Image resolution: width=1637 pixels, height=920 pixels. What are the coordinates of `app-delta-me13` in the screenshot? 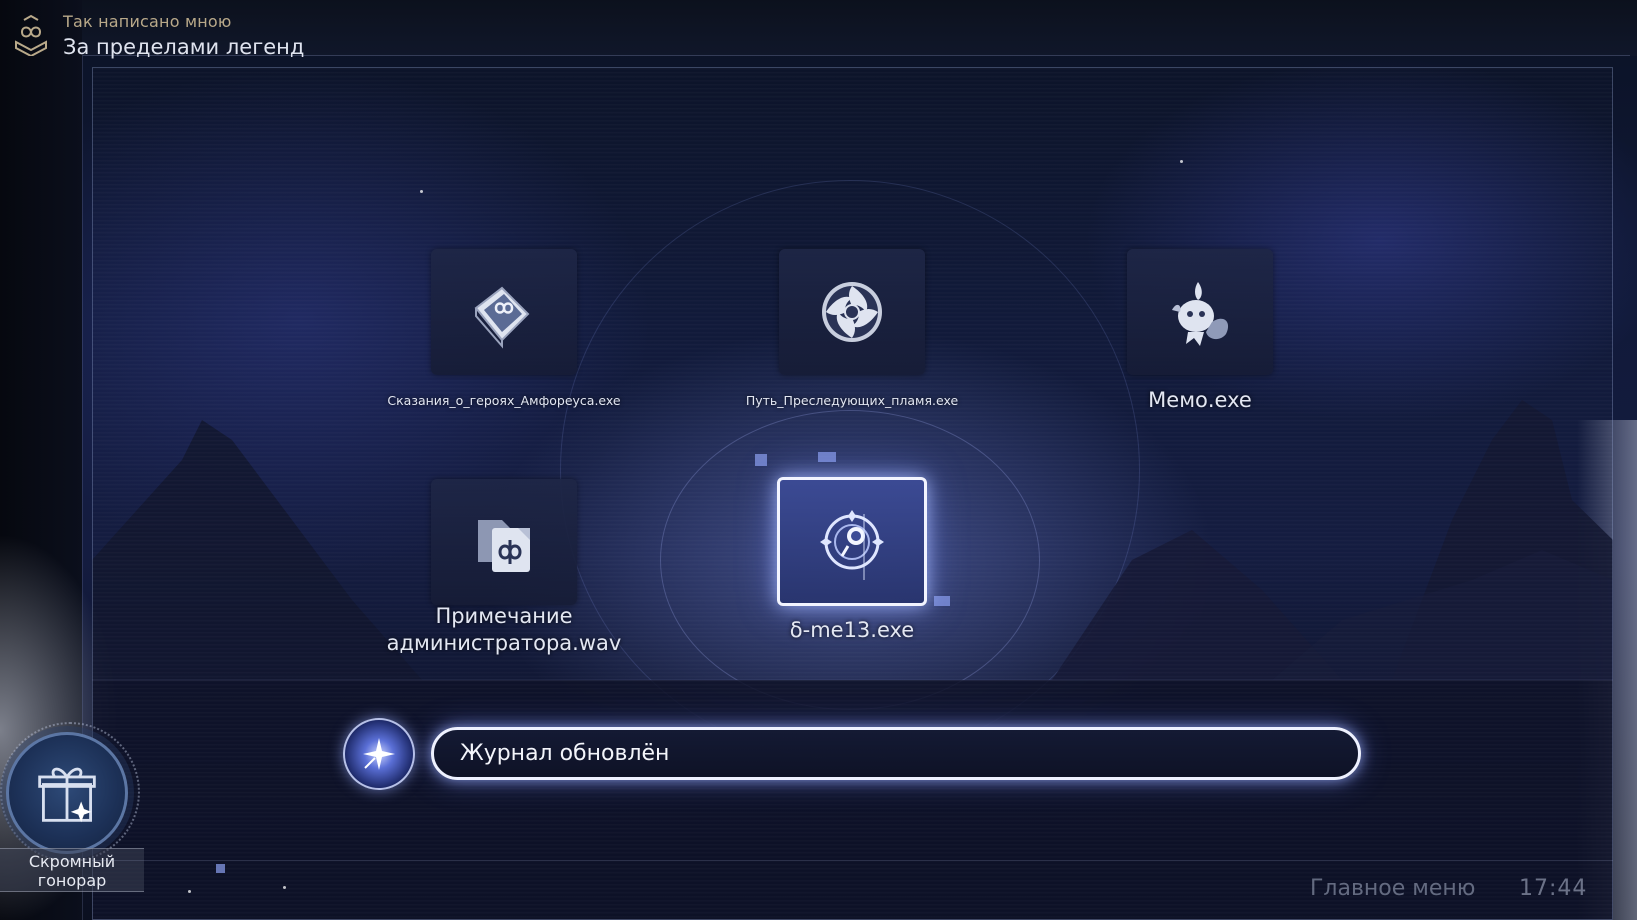 It's located at (852, 541).